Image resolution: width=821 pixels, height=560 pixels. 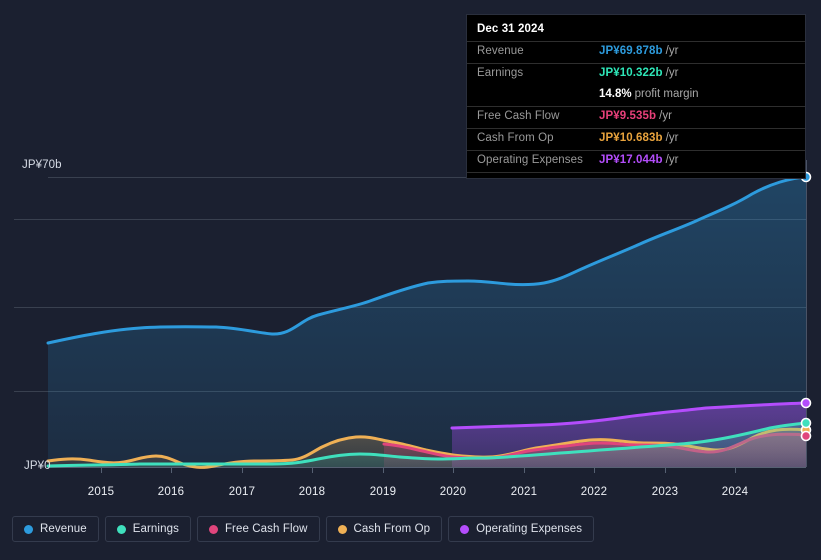 I want to click on x-axis-tick-2018: 2018, so click(x=312, y=492).